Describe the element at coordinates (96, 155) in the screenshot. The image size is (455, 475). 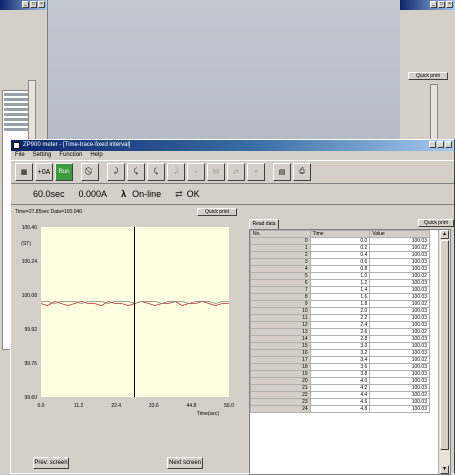
I see `menu-help: Help` at that location.